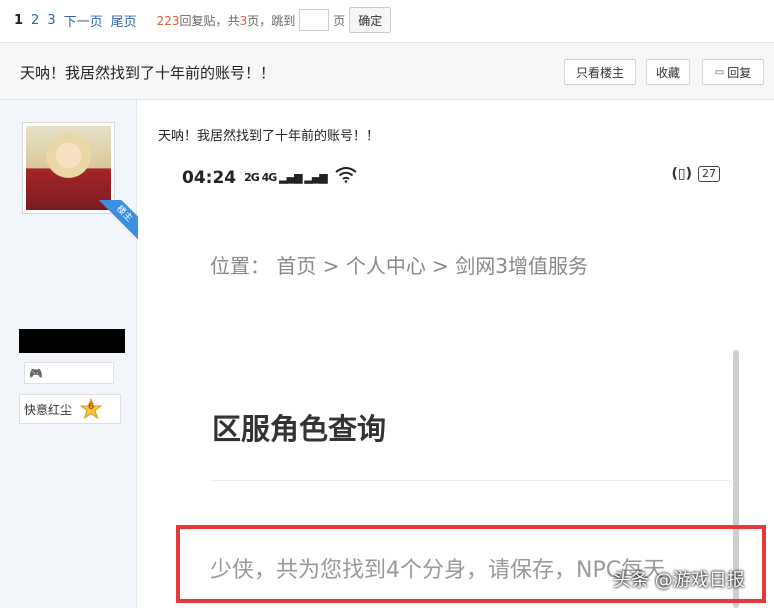 The height and width of the screenshot is (608, 774). Describe the element at coordinates (83, 20) in the screenshot. I see `next-page-link: 下一页` at that location.